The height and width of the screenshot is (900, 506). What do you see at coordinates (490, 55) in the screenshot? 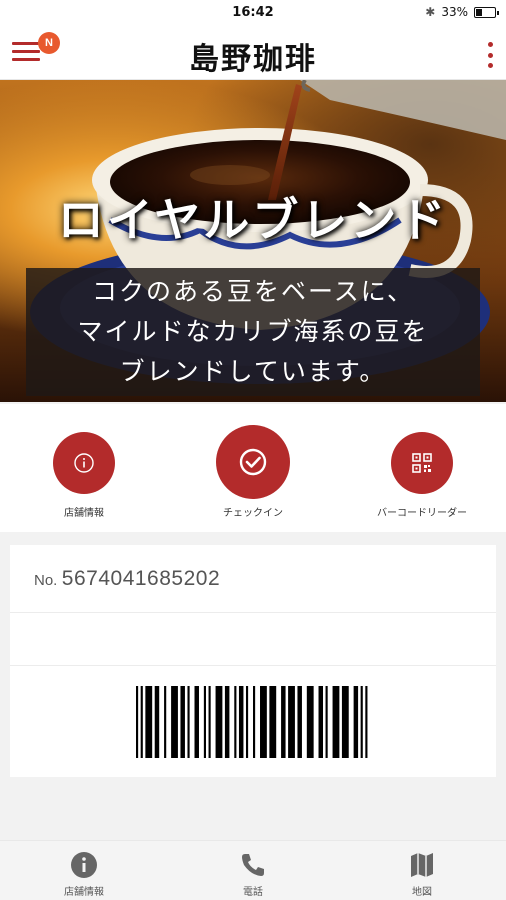
I see `more-vertical-icon` at bounding box center [490, 55].